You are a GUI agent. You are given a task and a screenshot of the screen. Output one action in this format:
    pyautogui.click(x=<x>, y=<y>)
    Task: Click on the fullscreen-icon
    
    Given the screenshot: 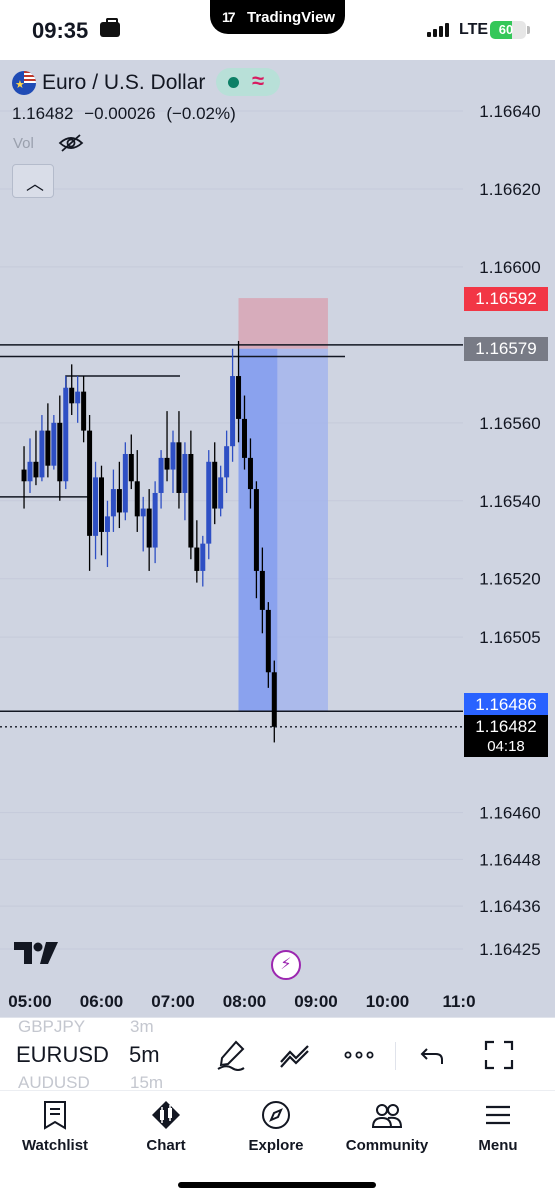 What is the action you would take?
    pyautogui.click(x=499, y=1055)
    